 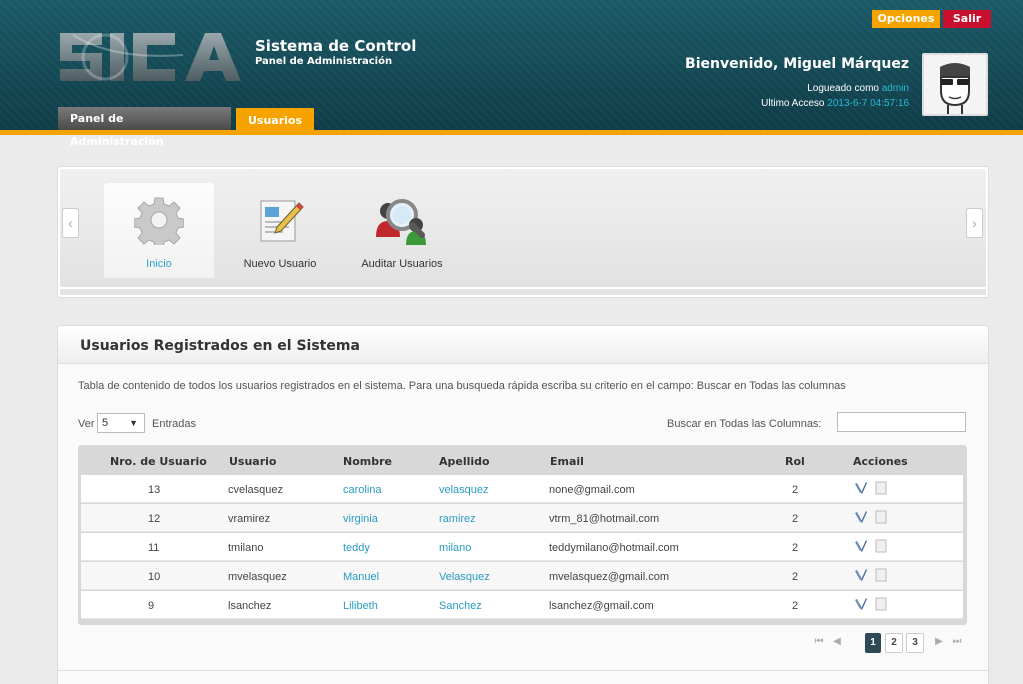 What do you see at coordinates (868, 103) in the screenshot?
I see `last-access-value: 2013-6-7 04:57:16` at bounding box center [868, 103].